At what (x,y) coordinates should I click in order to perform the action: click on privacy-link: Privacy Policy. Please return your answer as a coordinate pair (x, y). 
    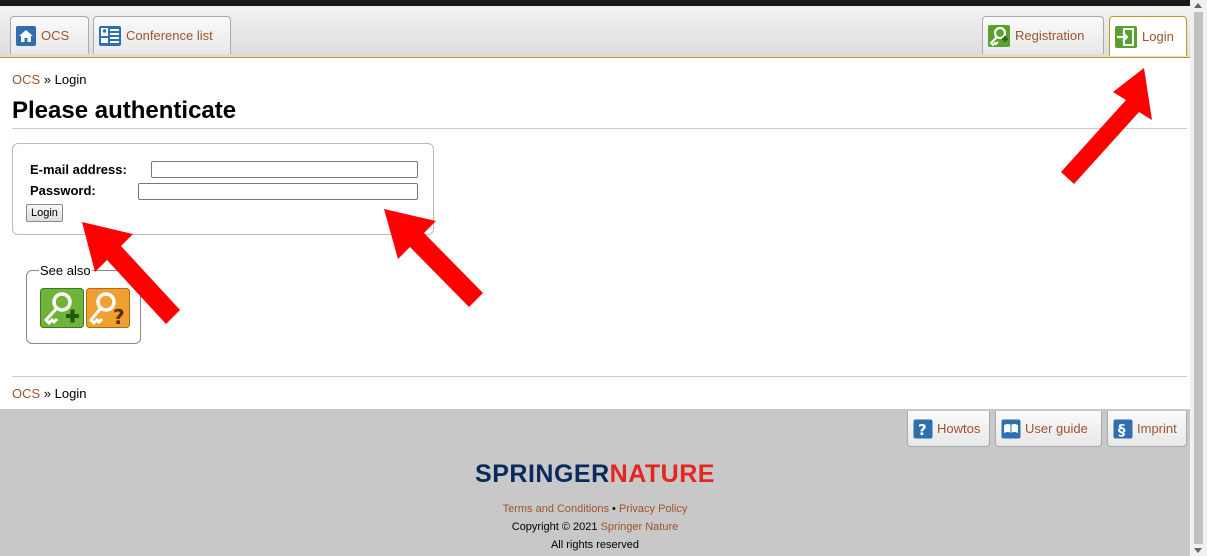
    Looking at the image, I should click on (653, 509).